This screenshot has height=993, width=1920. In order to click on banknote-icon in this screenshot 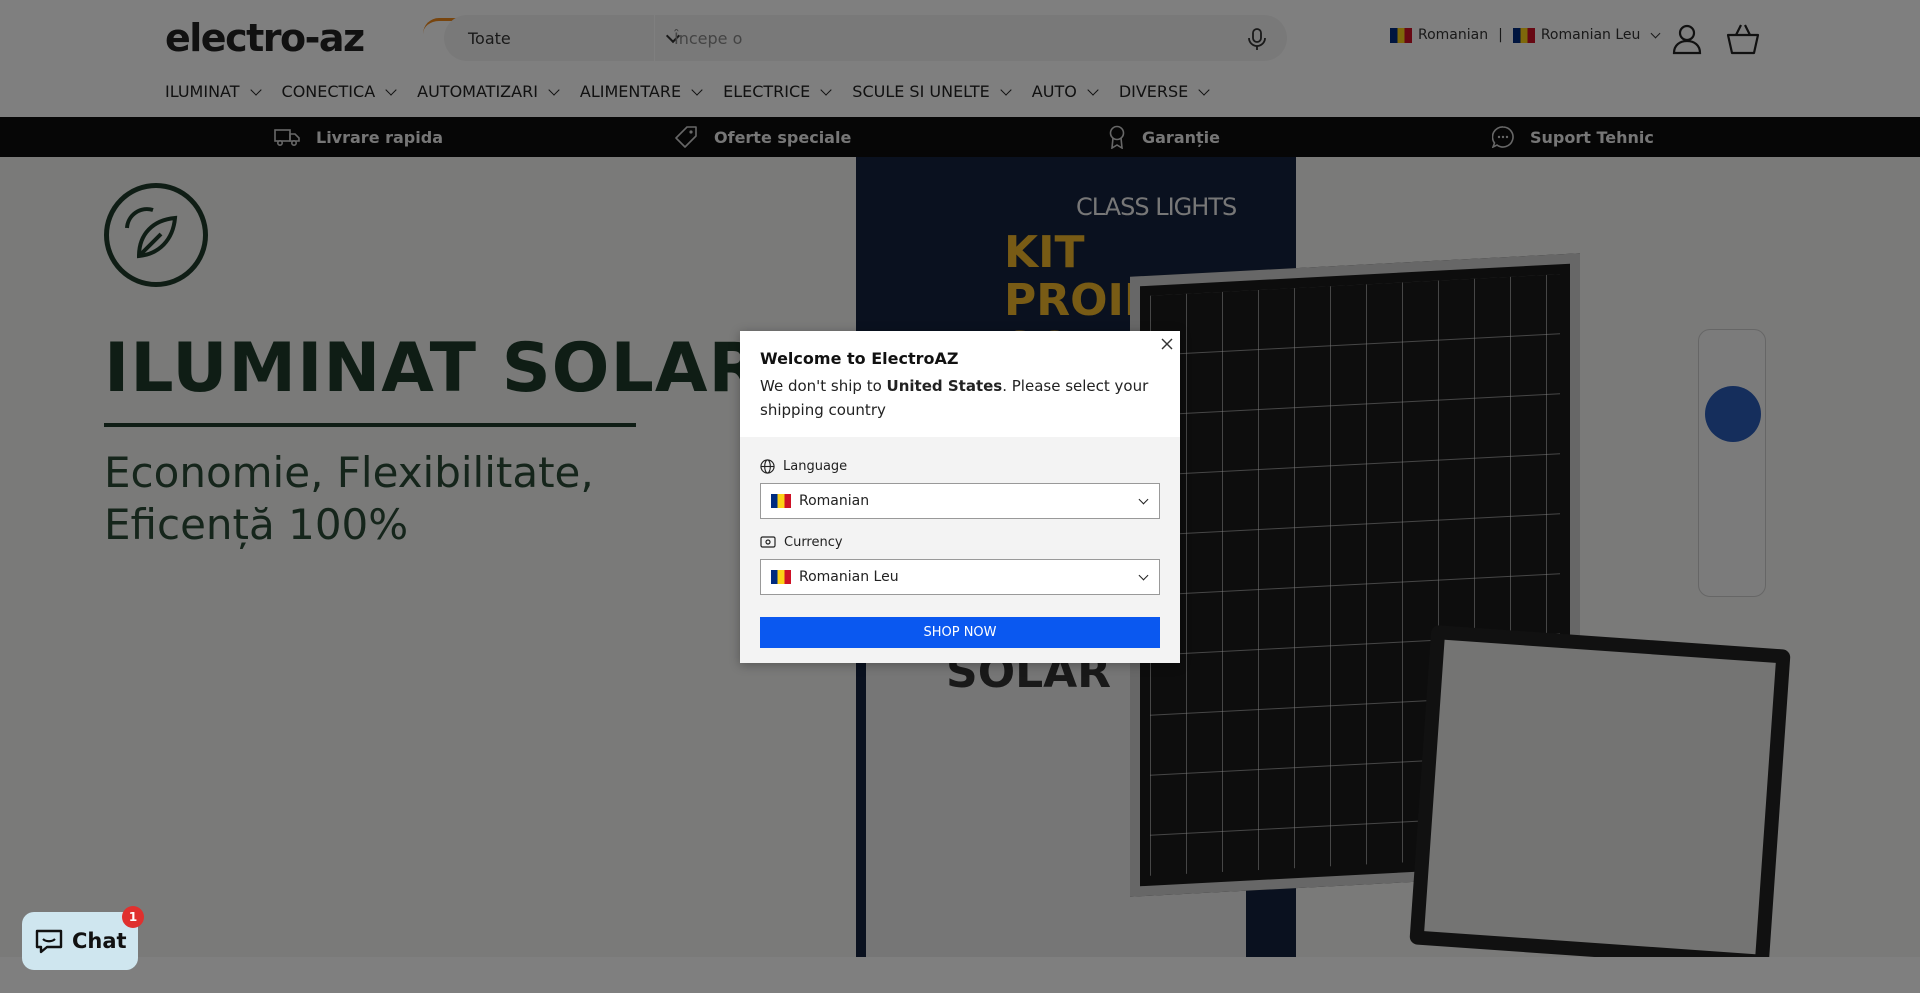, I will do `click(768, 542)`.